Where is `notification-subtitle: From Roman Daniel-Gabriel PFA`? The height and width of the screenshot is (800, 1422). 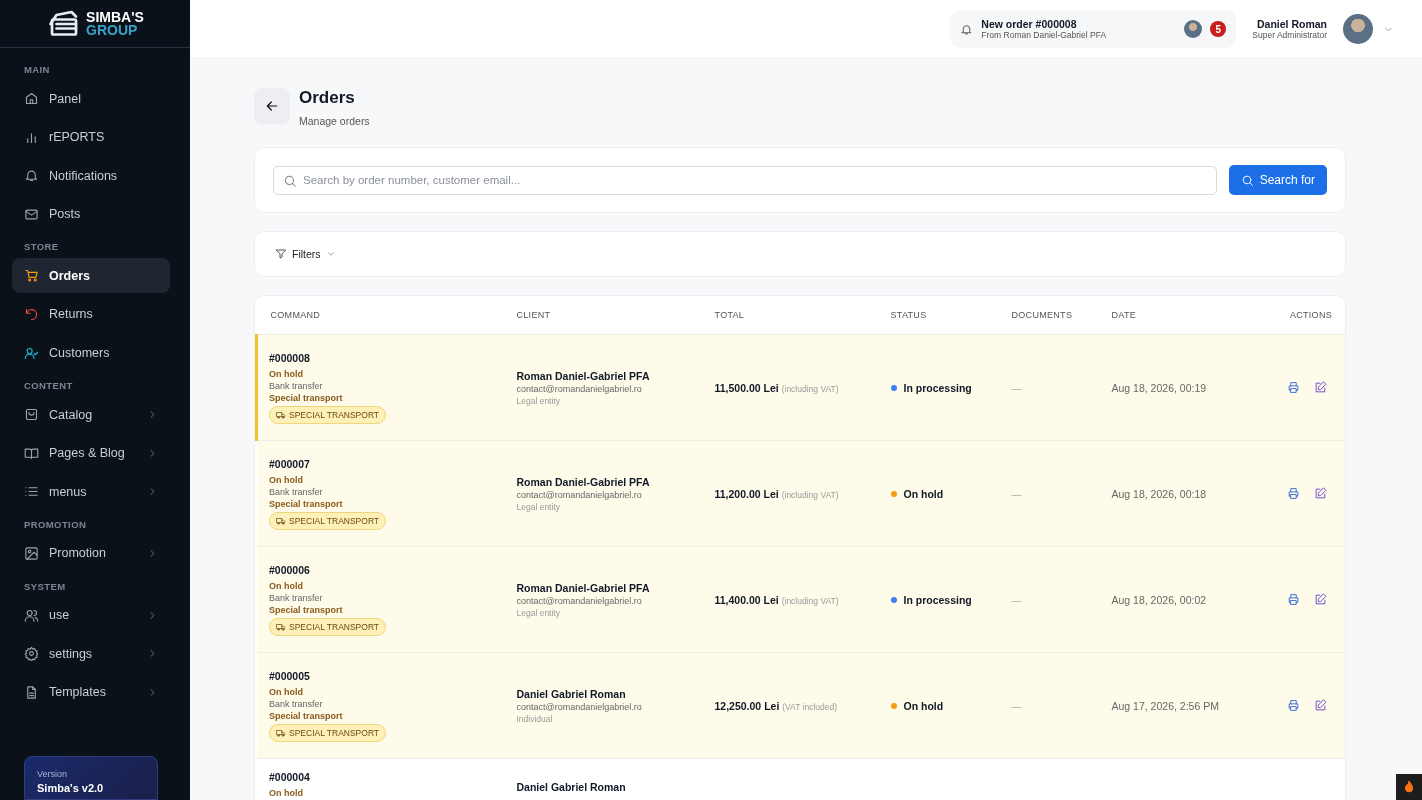
notification-subtitle: From Roman Daniel-Gabriel PFA is located at coordinates (1044, 35).